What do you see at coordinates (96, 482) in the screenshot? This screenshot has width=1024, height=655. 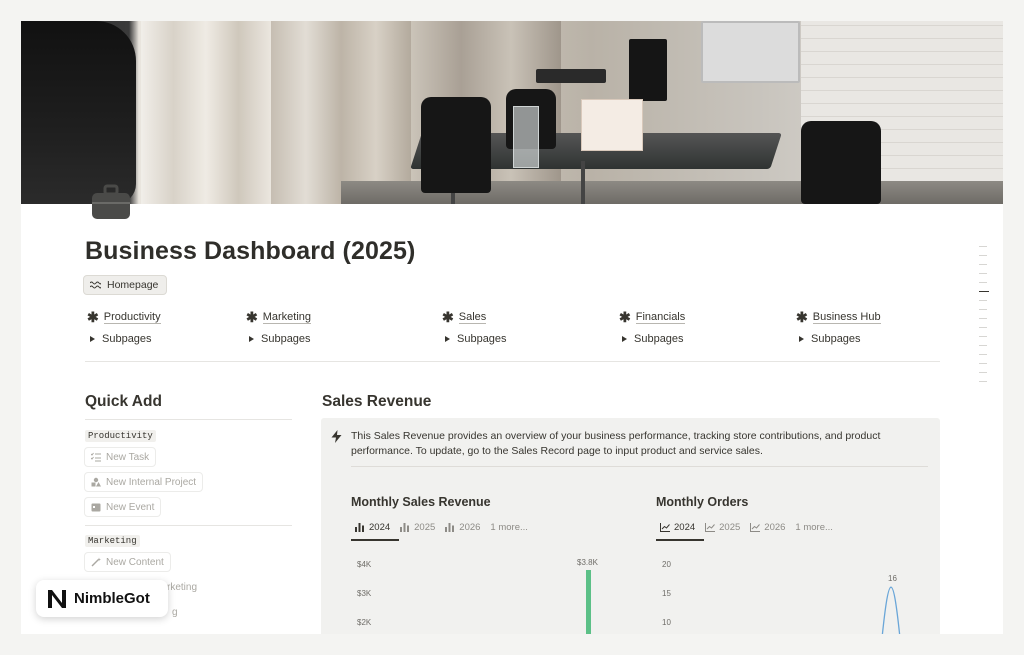 I see `shapes-icon` at bounding box center [96, 482].